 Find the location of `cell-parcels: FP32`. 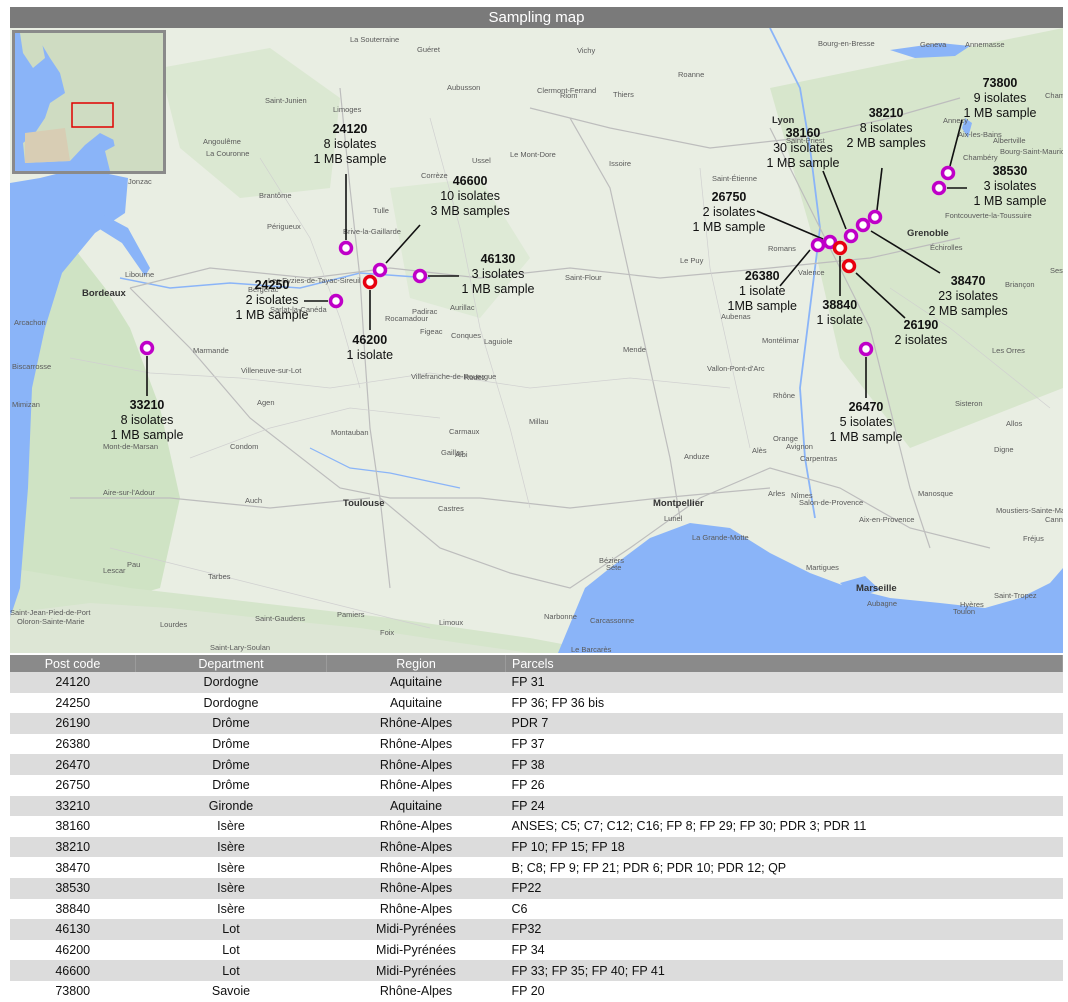

cell-parcels: FP32 is located at coordinates (784, 929).